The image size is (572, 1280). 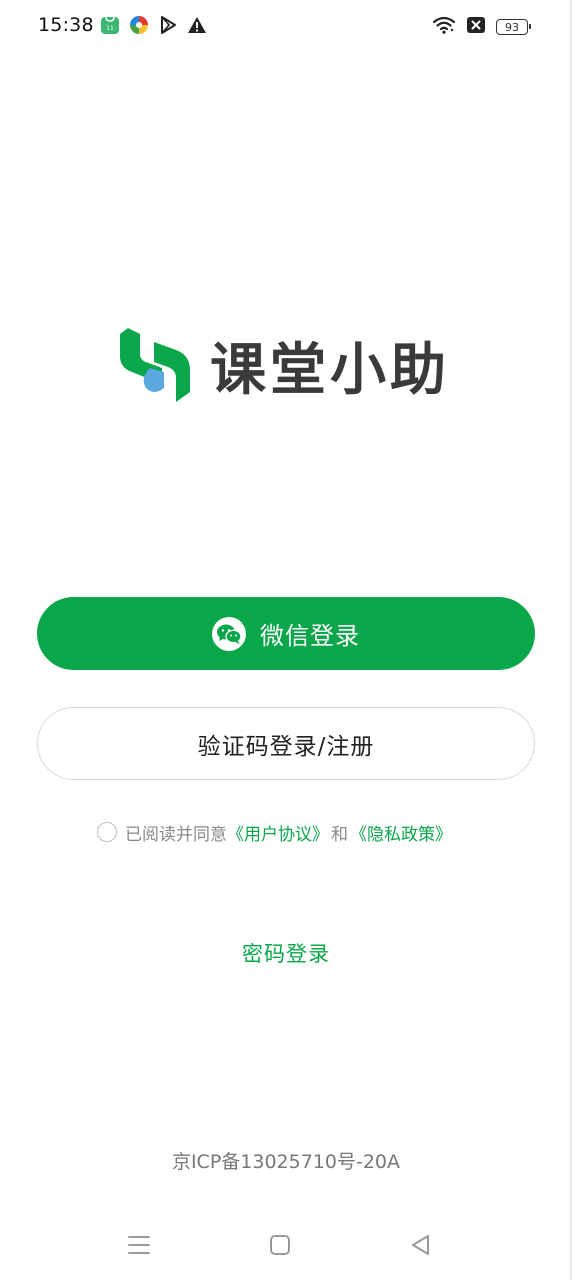 What do you see at coordinates (401, 832) in the screenshot?
I see `privacy-policy-link: 《隐私政策》` at bounding box center [401, 832].